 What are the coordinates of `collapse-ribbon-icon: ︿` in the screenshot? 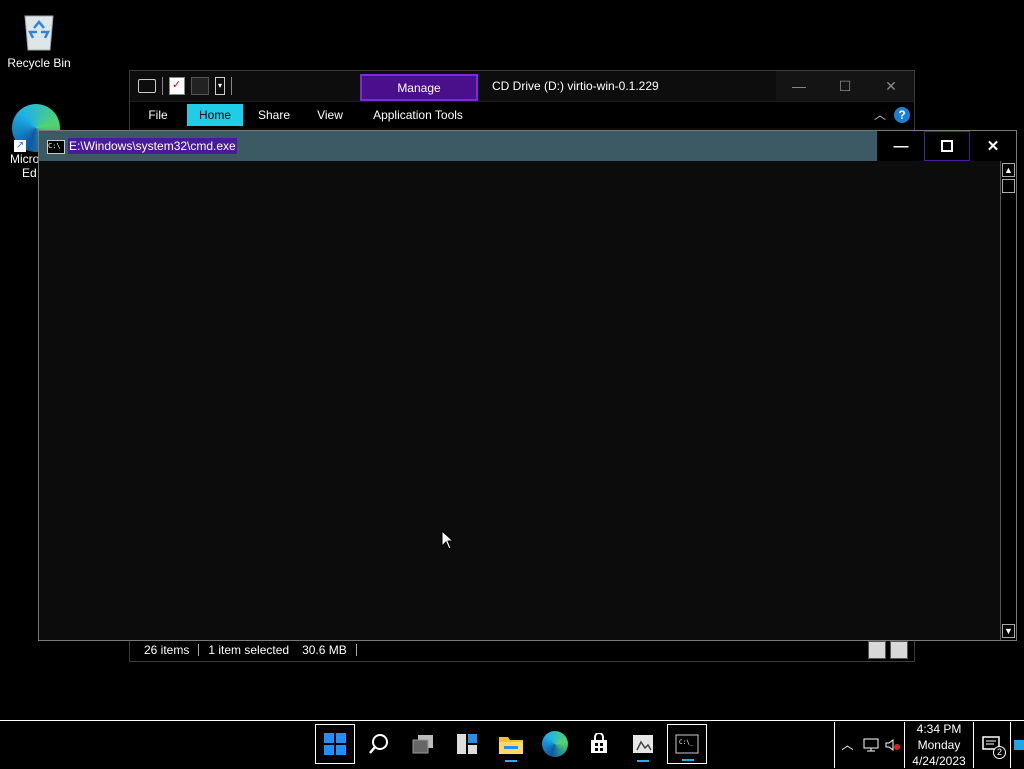 It's located at (880, 114).